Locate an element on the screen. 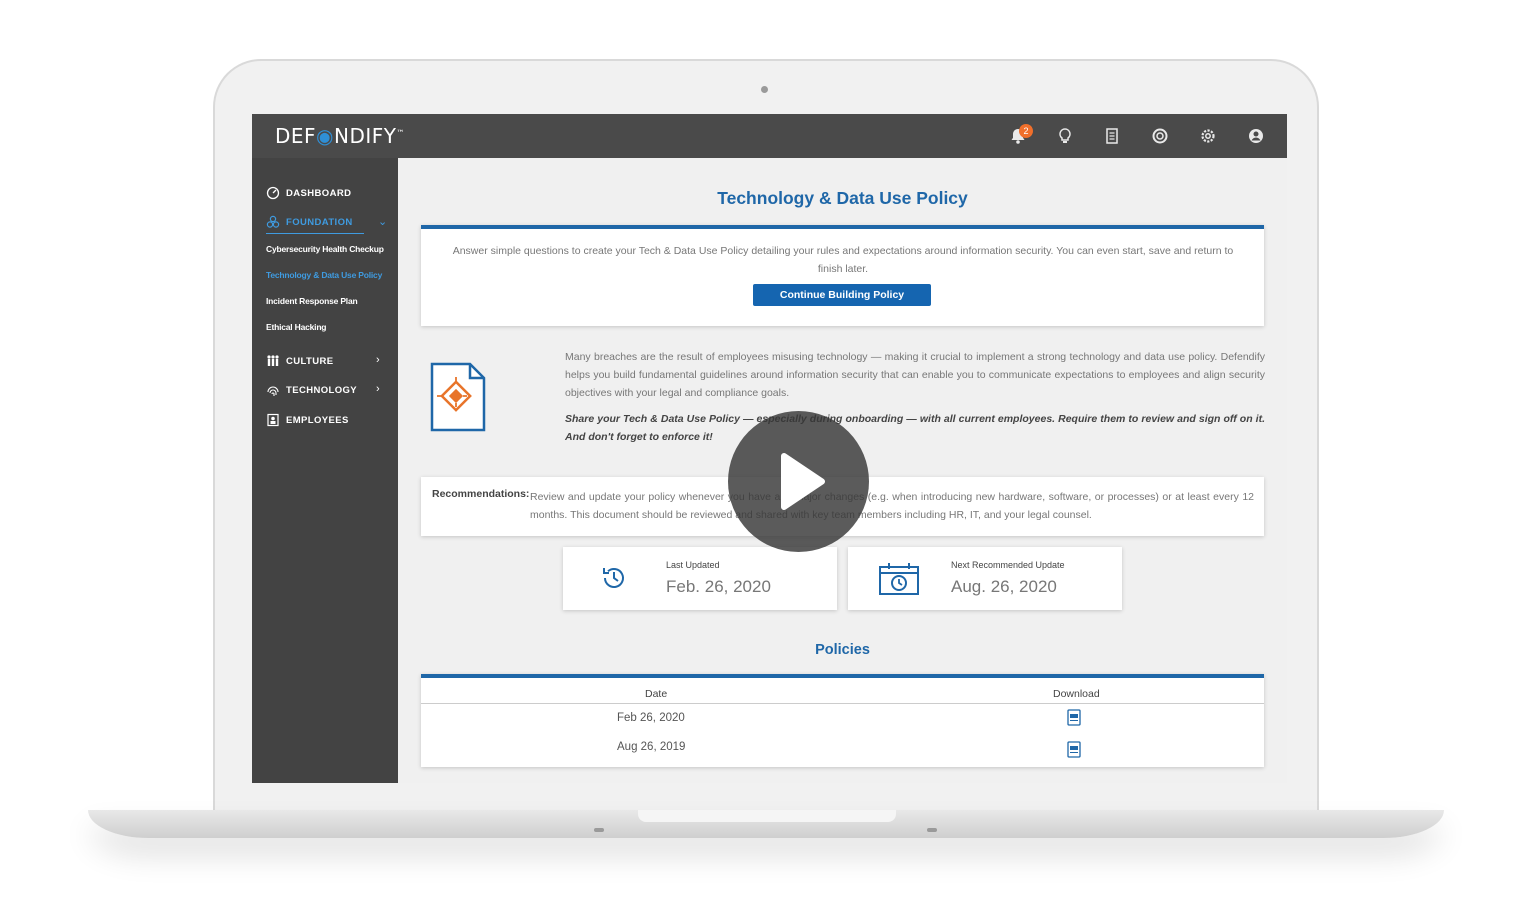 Image resolution: width=1540 pixels, height=924 pixels. foundation-icon is located at coordinates (273, 221).